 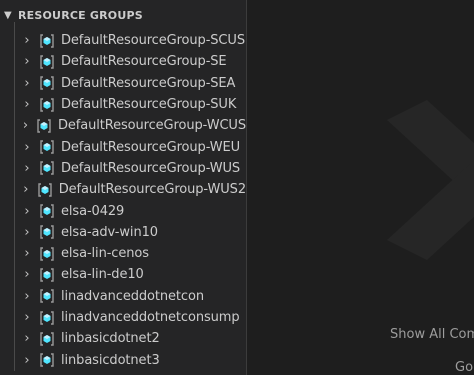 I want to click on resource-group-item: › linbasicdotnet2, so click(x=123, y=338).